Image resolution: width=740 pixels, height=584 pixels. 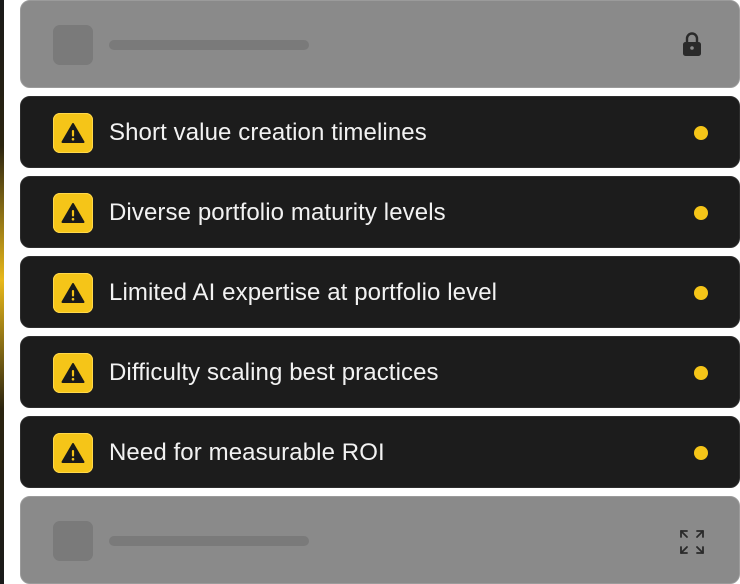 What do you see at coordinates (274, 372) in the screenshot?
I see `risk-label: Difficulty scaling best practices` at bounding box center [274, 372].